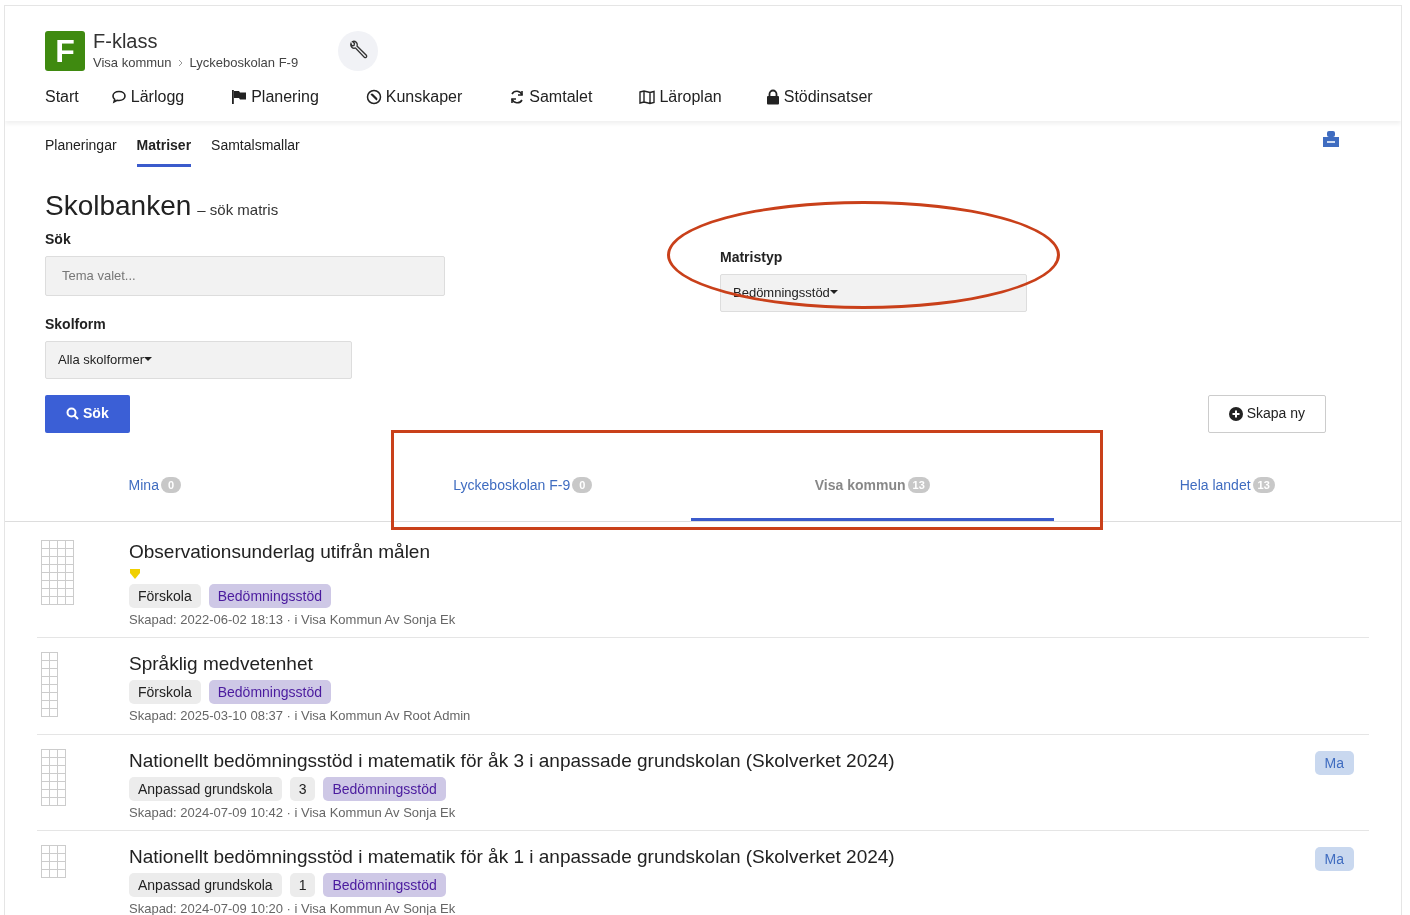 This screenshot has height=915, width=1410. What do you see at coordinates (62, 96) in the screenshot?
I see `nav-link: Start` at bounding box center [62, 96].